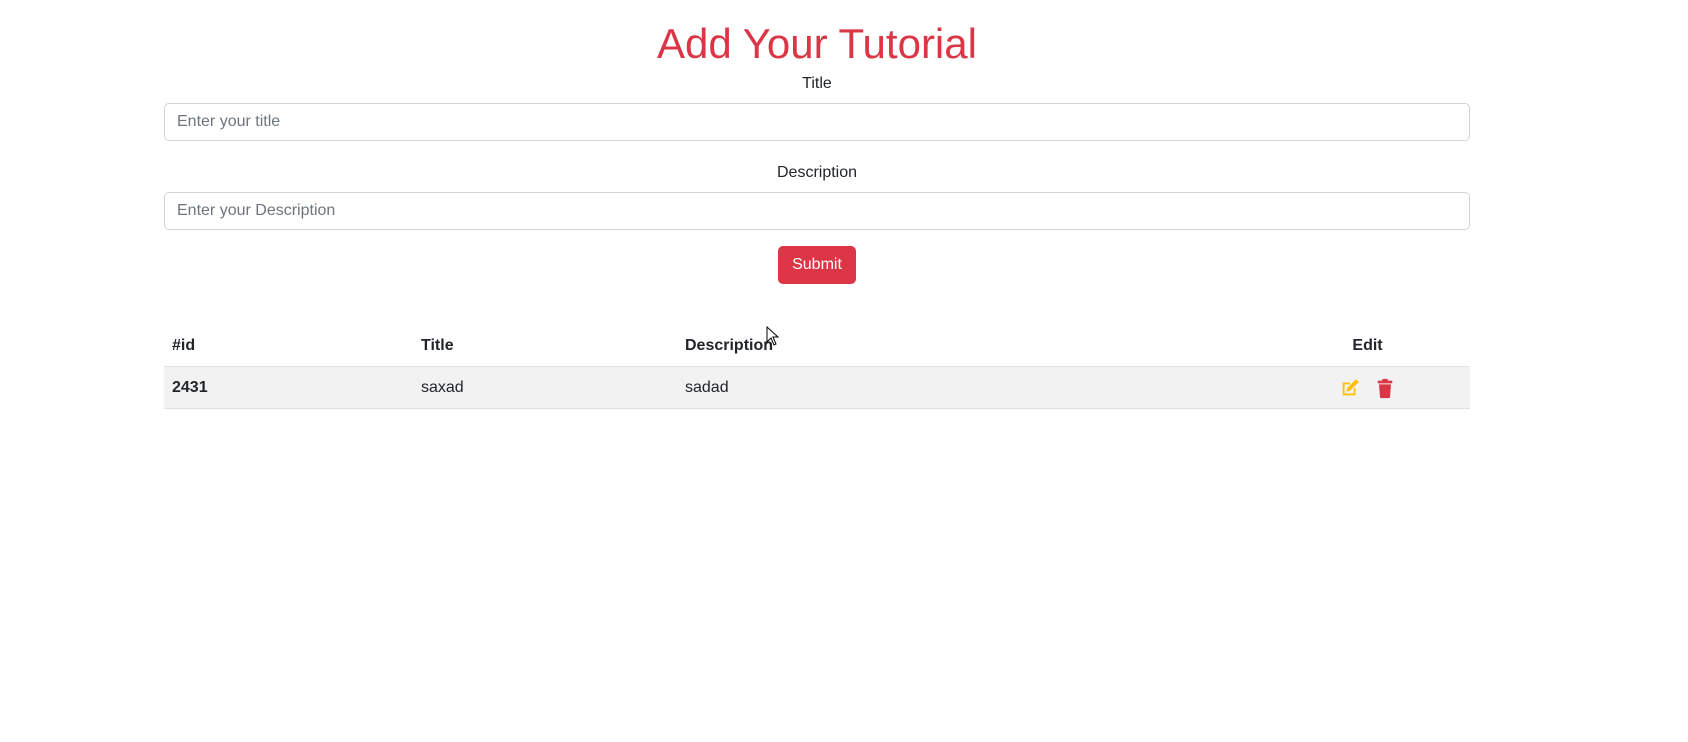  What do you see at coordinates (1367, 387) in the screenshot?
I see `cell-edit-actions` at bounding box center [1367, 387].